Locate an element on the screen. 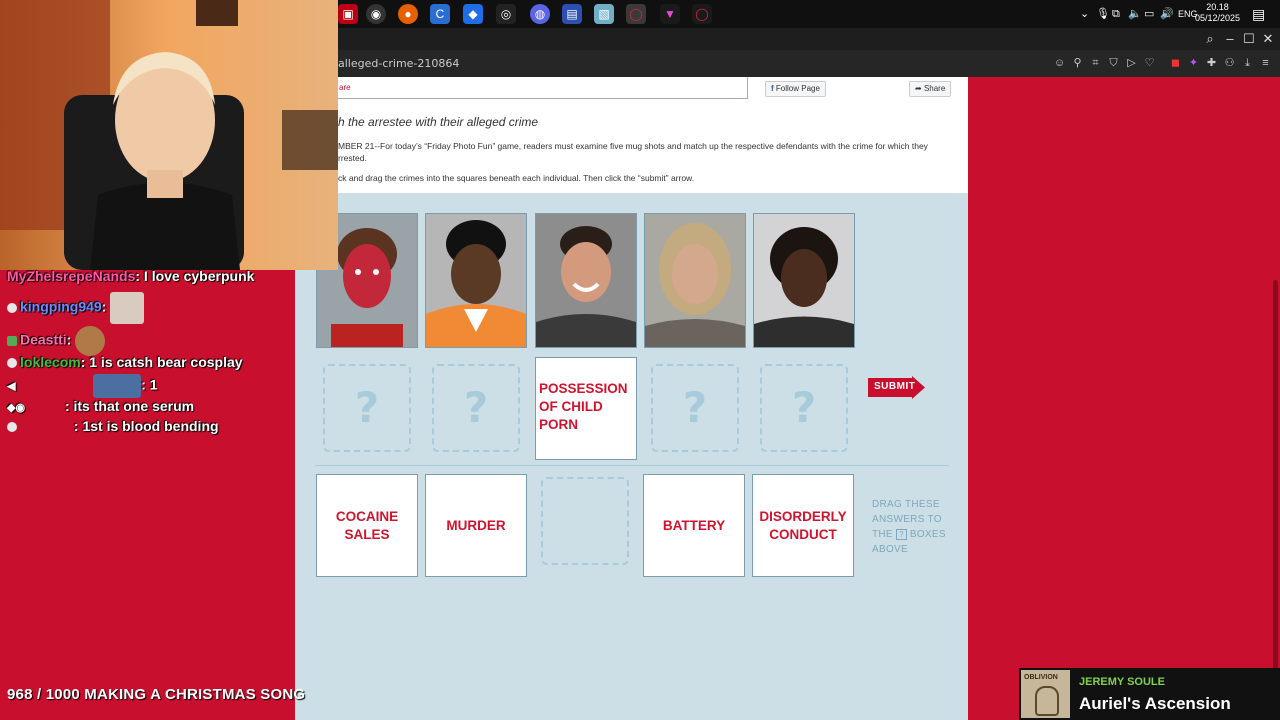  mod-badge-icon is located at coordinates (12, 341).